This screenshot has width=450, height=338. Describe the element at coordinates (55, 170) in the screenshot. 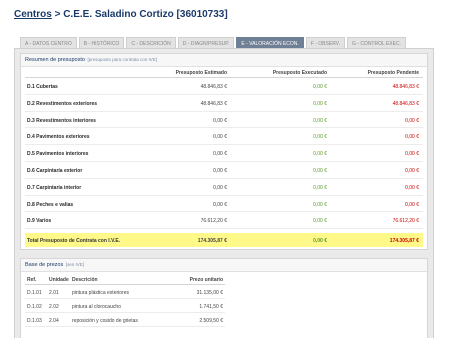

I see `row-label: D.6 Carpintaría exterior` at that location.